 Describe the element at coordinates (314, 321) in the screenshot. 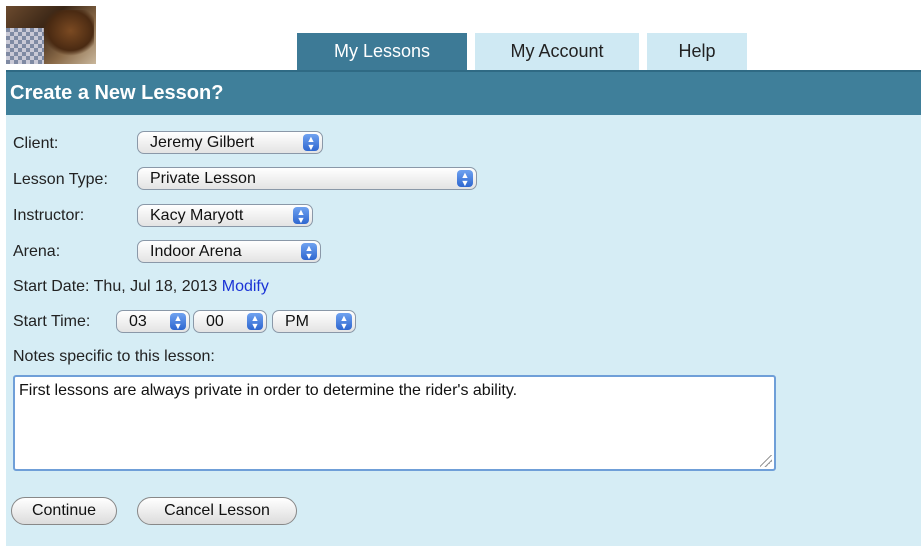

I see `ampm-select: PM ▲ ▼` at that location.